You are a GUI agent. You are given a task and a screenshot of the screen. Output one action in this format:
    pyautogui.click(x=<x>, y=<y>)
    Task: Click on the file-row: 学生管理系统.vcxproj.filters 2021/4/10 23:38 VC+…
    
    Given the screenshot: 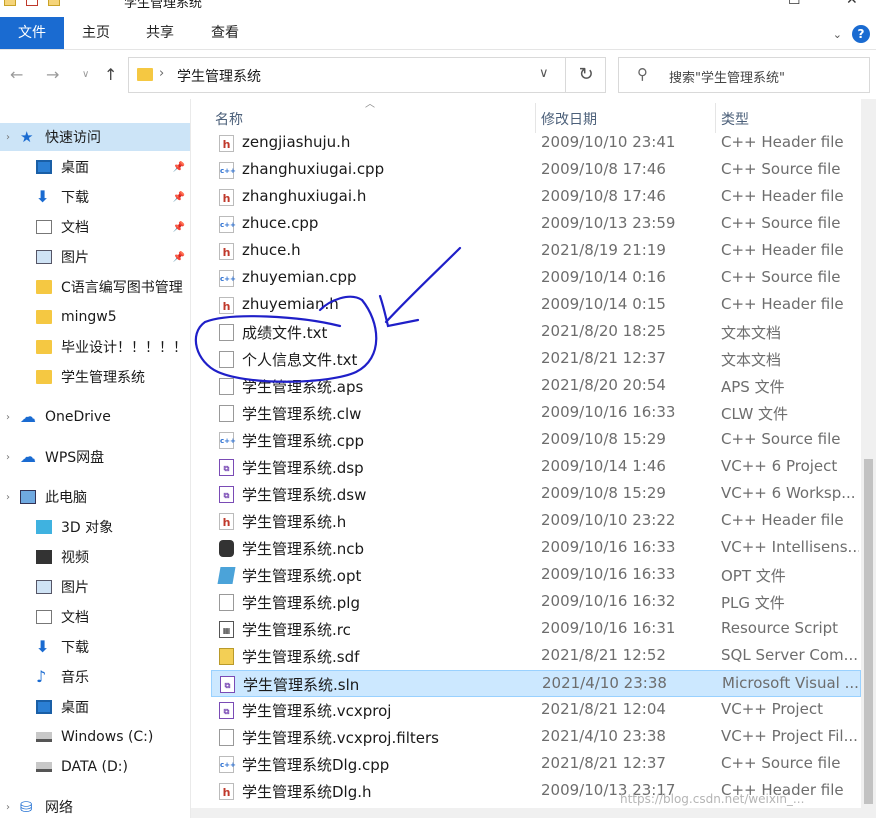 What is the action you would take?
    pyautogui.click(x=536, y=737)
    